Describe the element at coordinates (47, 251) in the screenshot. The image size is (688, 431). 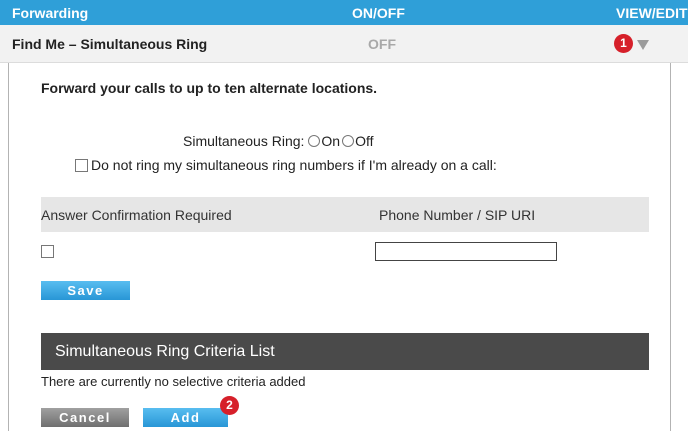
I see `answer-confirmation-checkbox` at that location.